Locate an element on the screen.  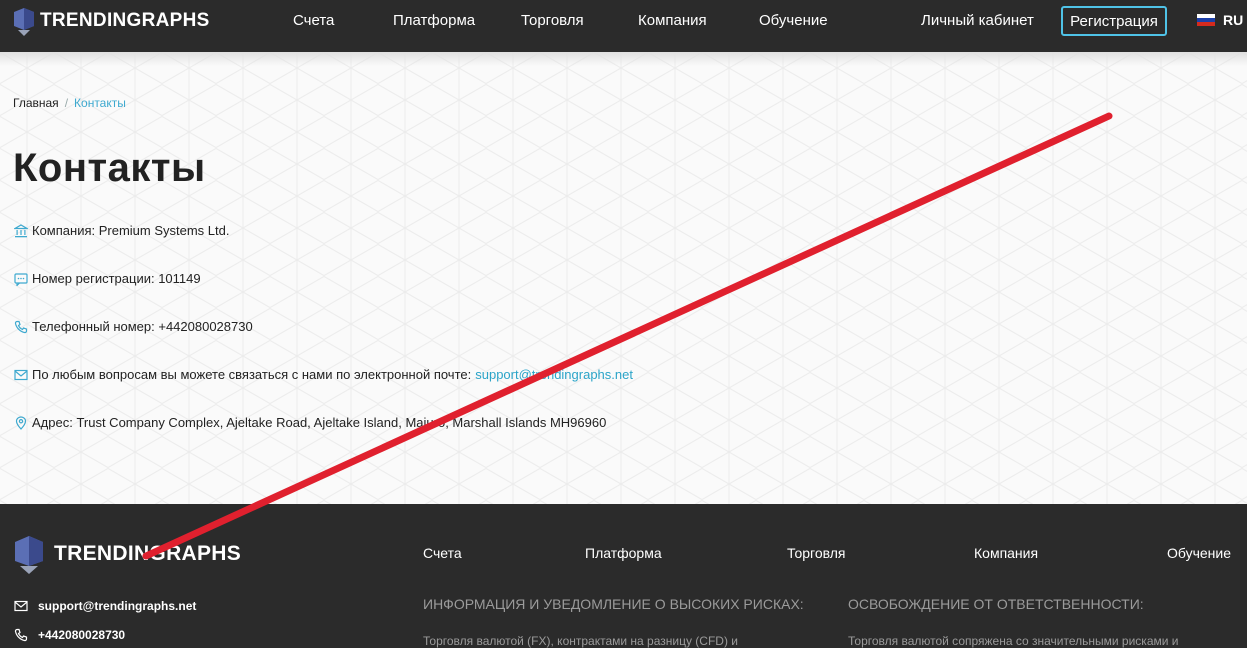
bank-icon is located at coordinates (21, 230).